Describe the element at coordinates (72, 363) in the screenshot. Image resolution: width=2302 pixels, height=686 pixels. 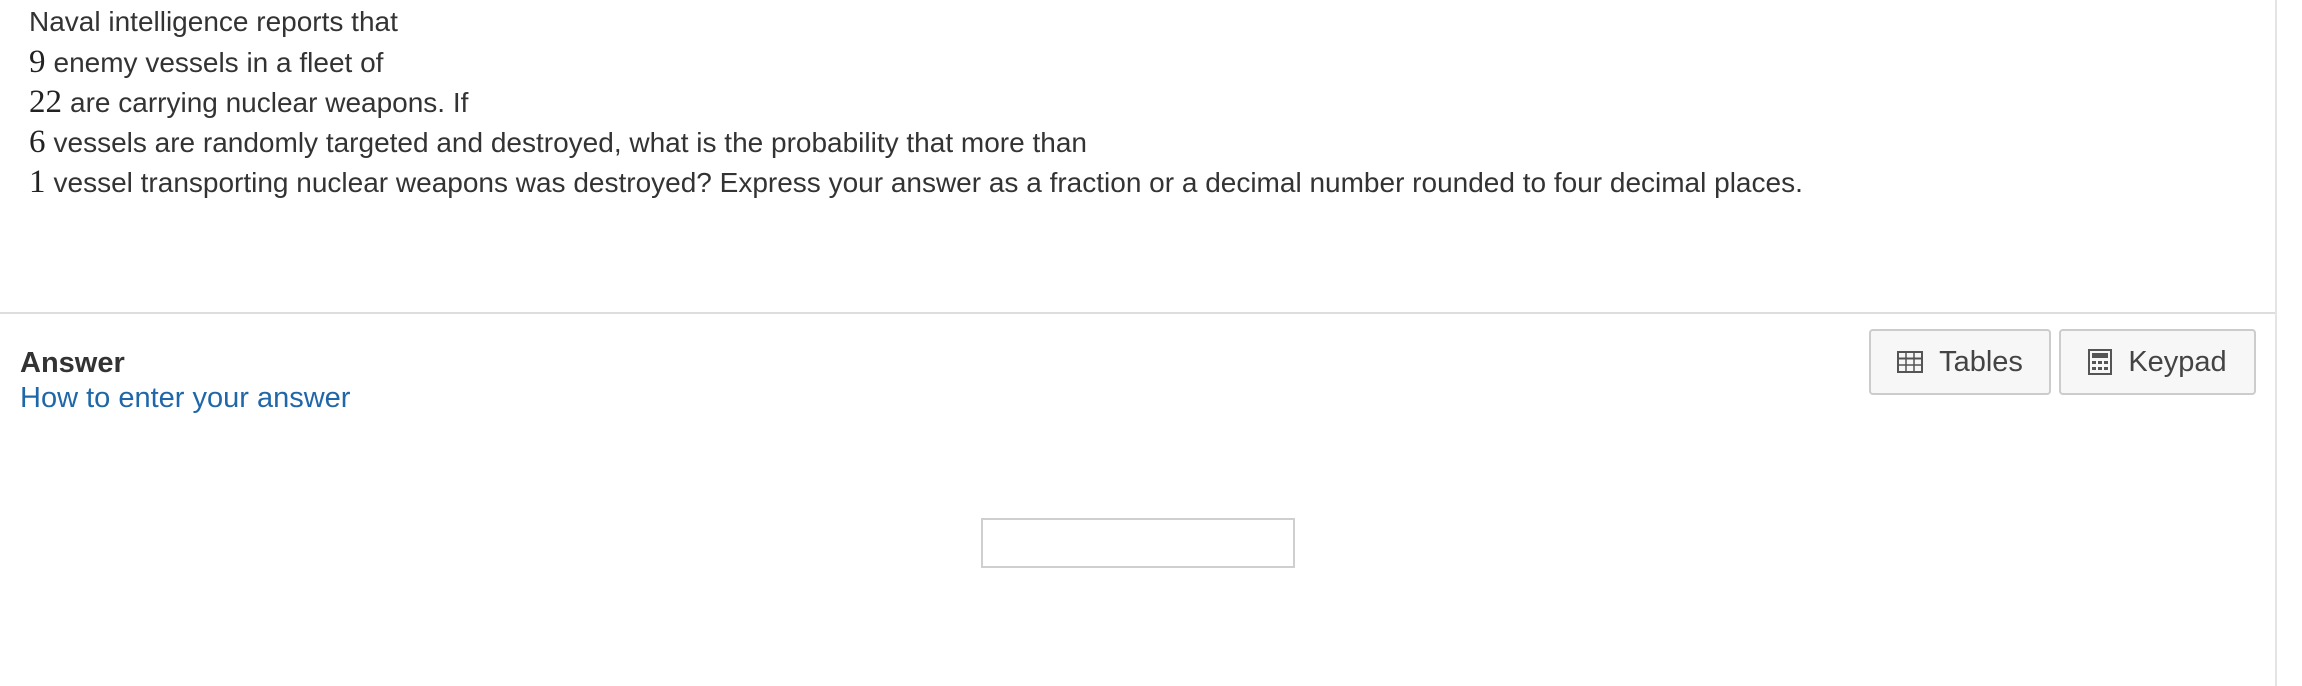
I see `answer-heading: Answer` at that location.